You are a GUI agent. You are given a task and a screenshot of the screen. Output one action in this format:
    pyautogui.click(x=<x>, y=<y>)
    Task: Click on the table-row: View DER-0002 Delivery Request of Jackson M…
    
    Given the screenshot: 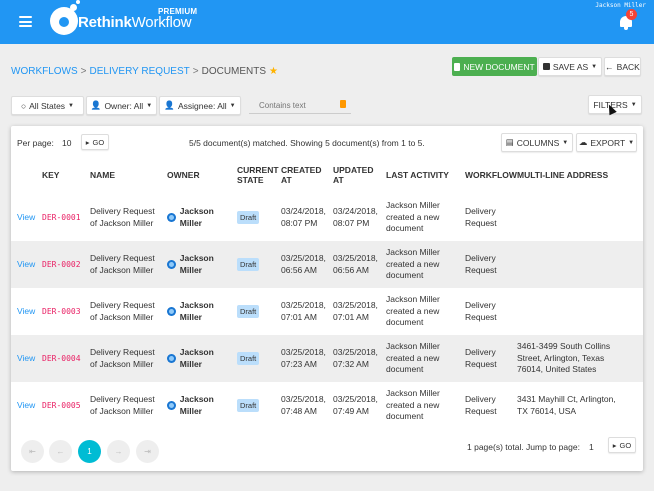 What is the action you would take?
    pyautogui.click(x=327, y=264)
    